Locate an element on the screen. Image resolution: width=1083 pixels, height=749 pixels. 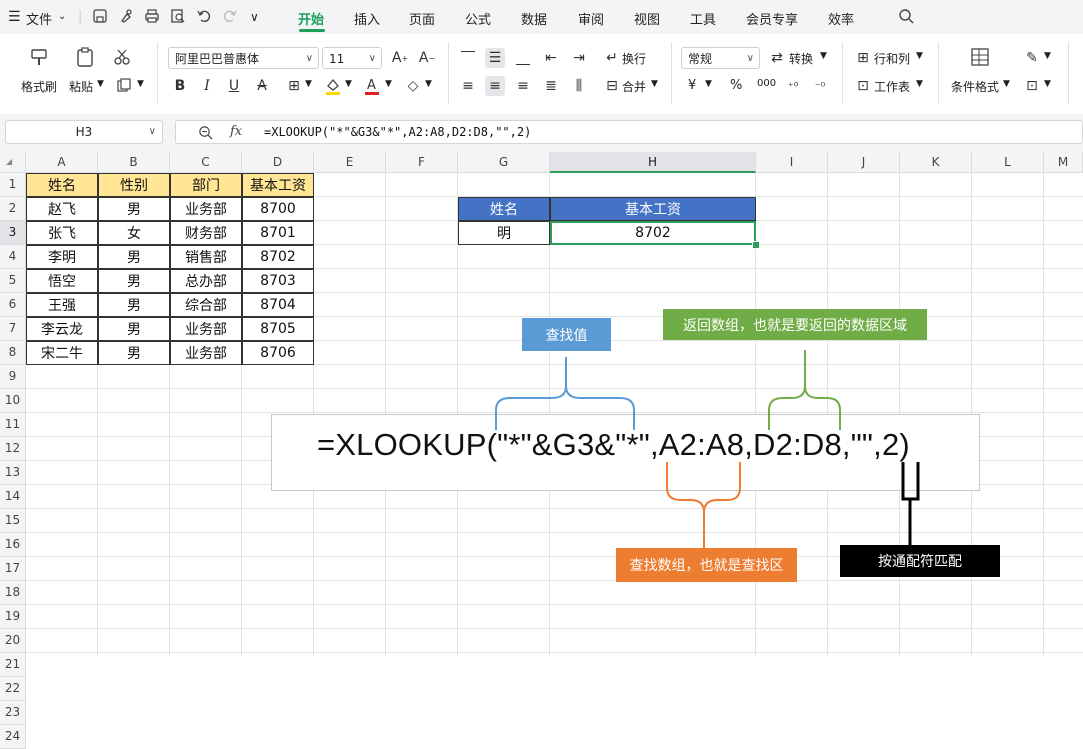
row-header-19: 19 is located at coordinates (13, 617).